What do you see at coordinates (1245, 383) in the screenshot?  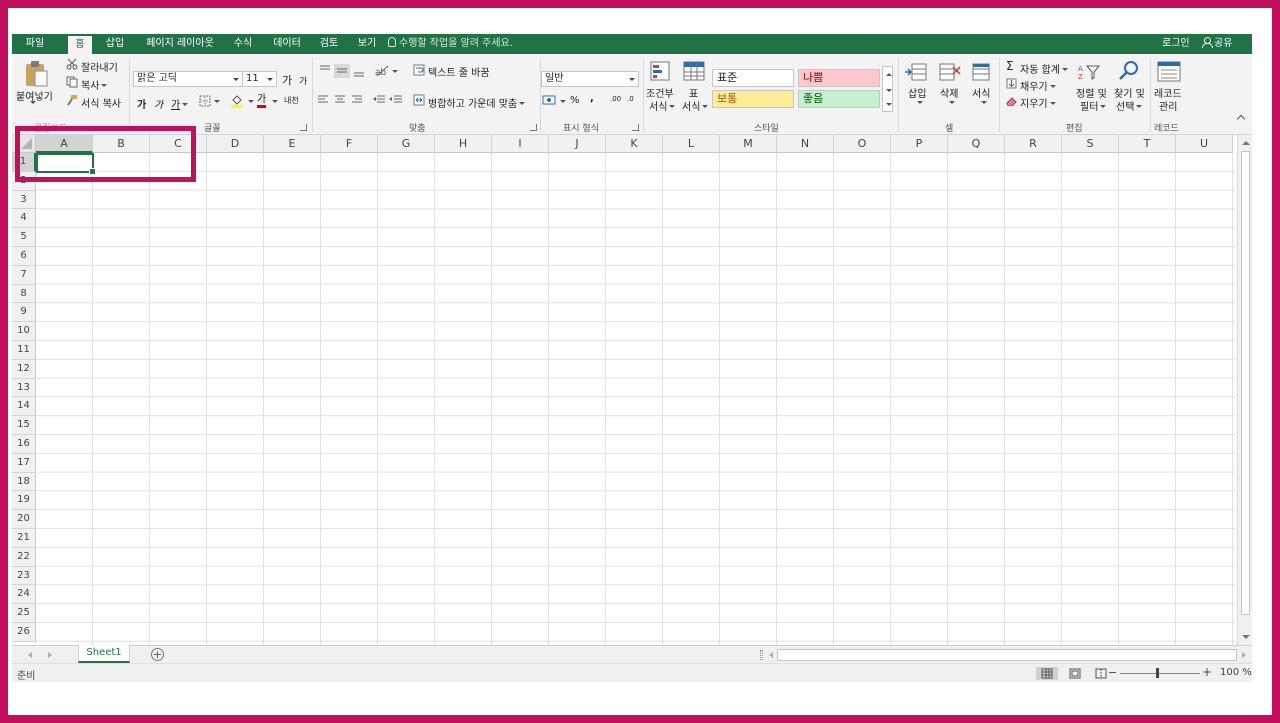 I see `vertical-scroll-thumb` at bounding box center [1245, 383].